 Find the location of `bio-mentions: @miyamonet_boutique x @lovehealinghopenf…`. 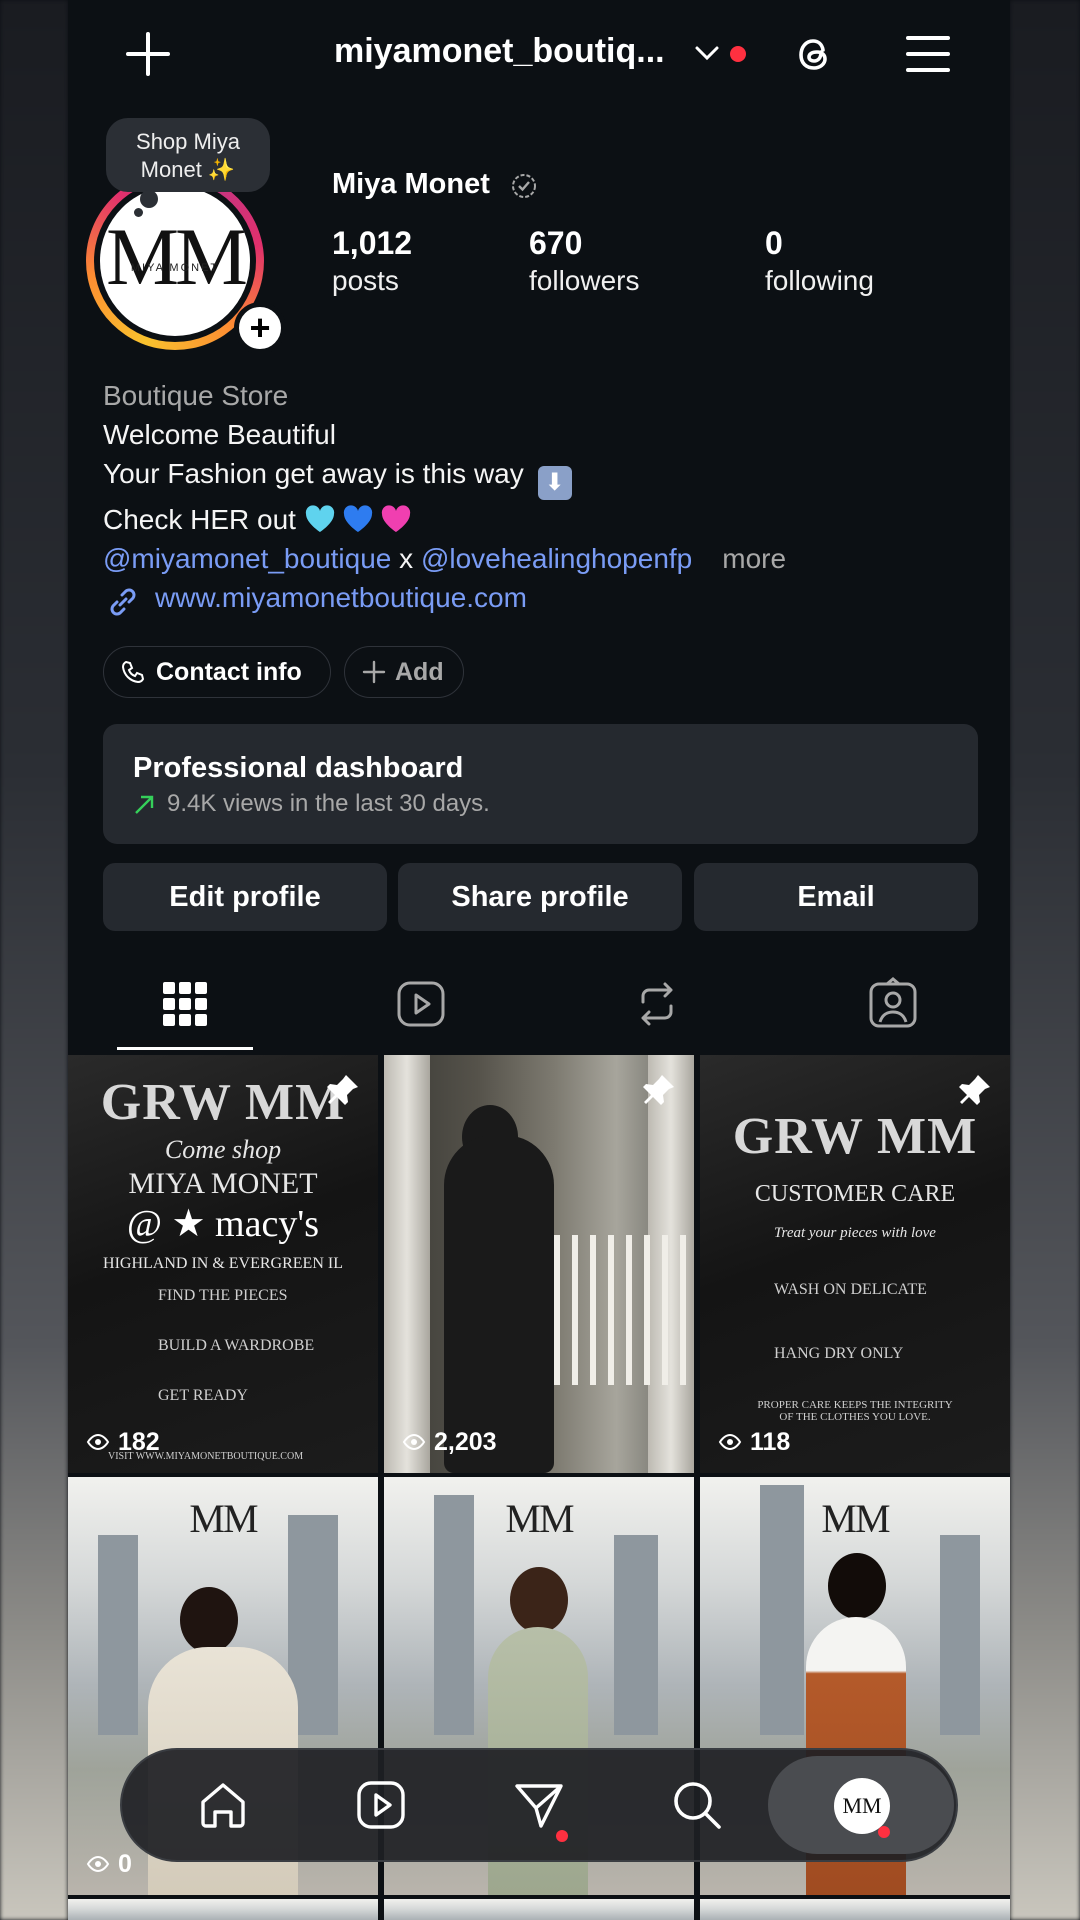

bio-mentions: @miyamonet_boutique x @lovehealinghopenf… is located at coordinates (444, 558).